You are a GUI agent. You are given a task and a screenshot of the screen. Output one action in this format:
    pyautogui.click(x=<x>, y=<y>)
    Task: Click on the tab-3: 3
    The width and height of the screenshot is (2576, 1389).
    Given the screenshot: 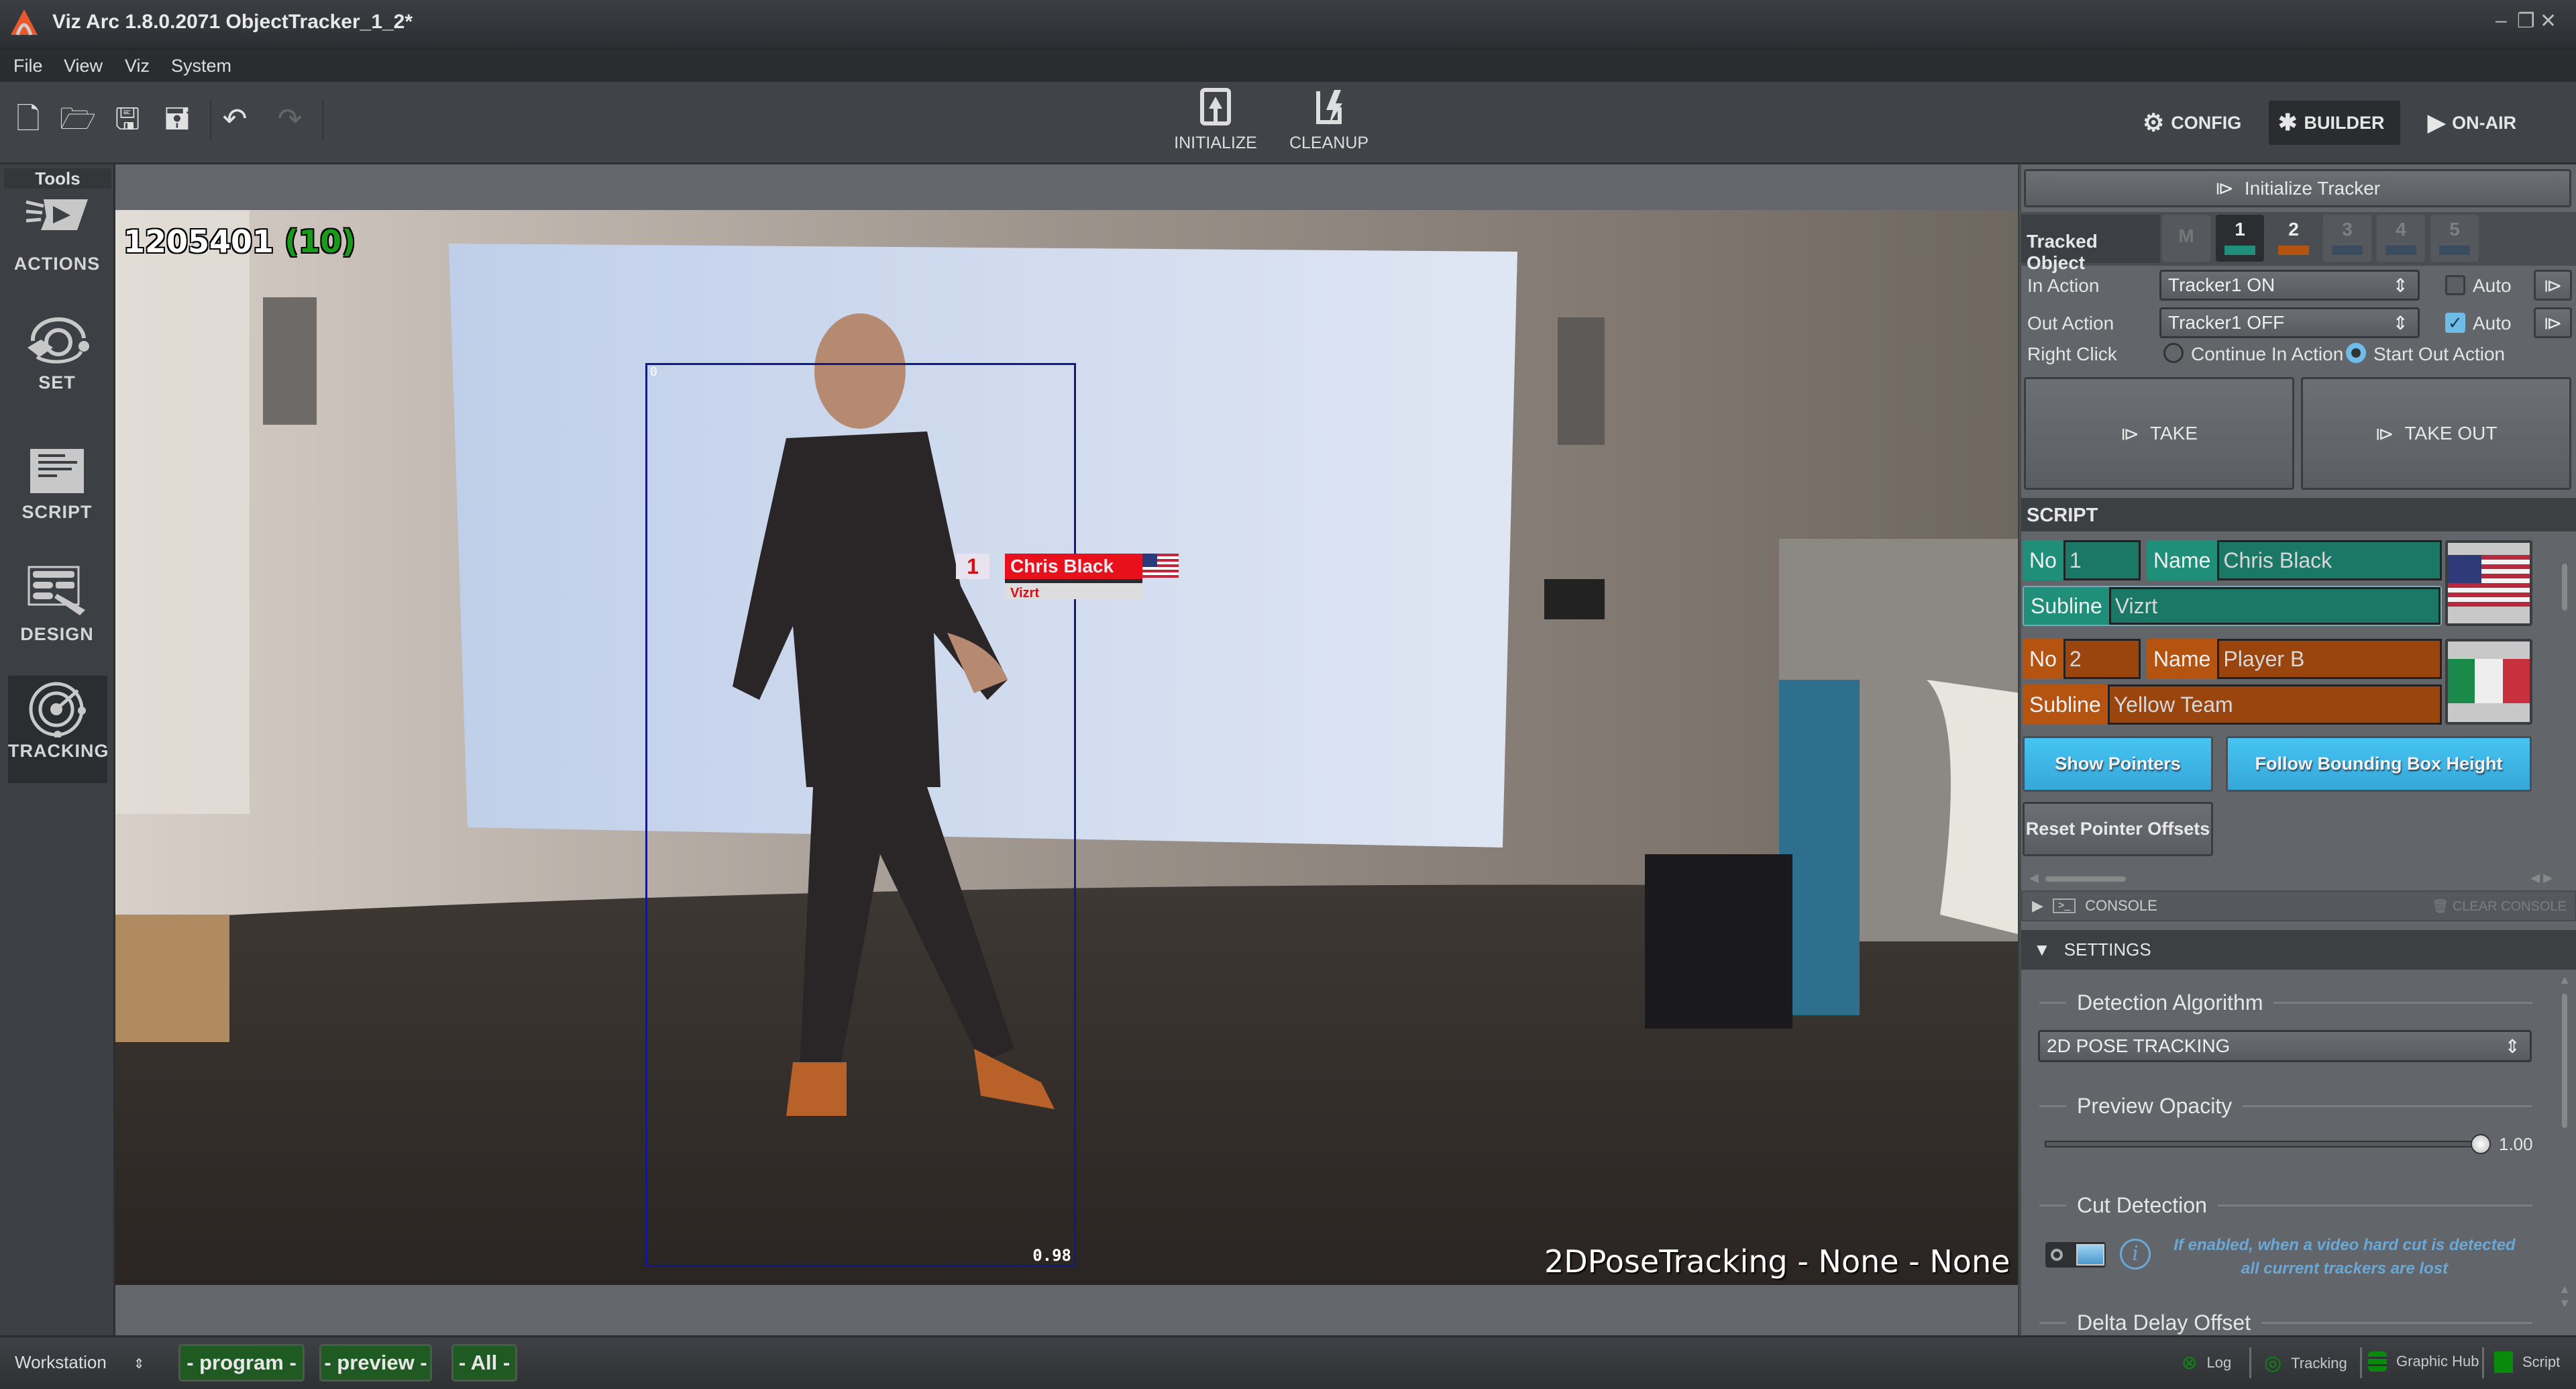 What is the action you would take?
    pyautogui.click(x=2347, y=239)
    